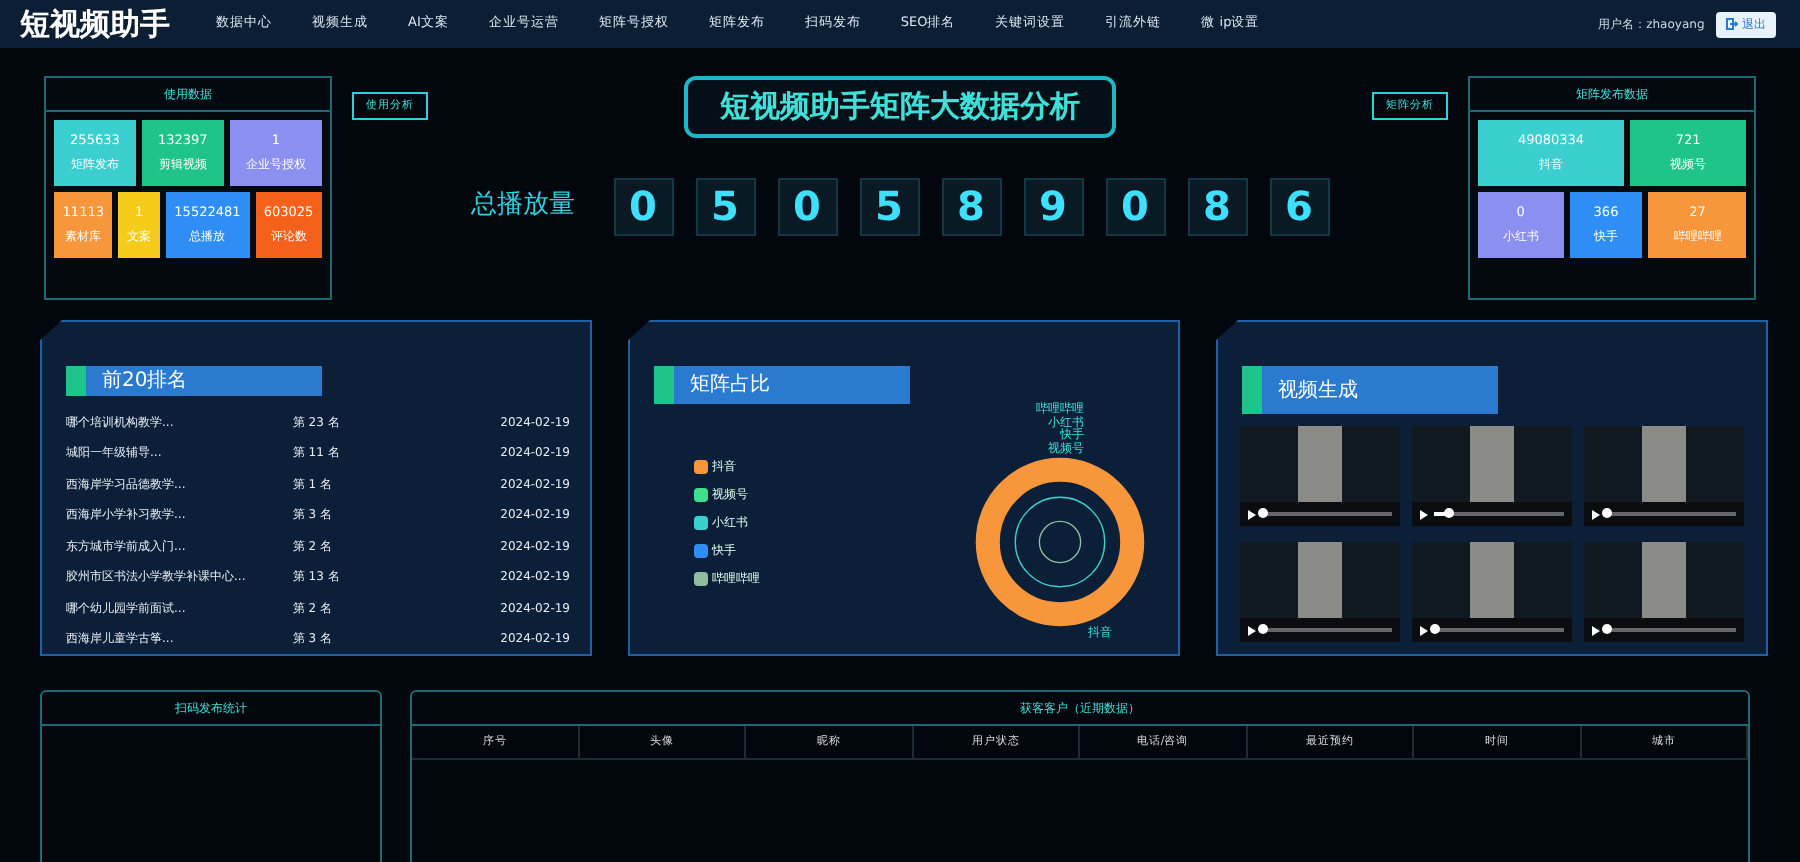  What do you see at coordinates (194, 381) in the screenshot?
I see `panel-title: 前20排名` at bounding box center [194, 381].